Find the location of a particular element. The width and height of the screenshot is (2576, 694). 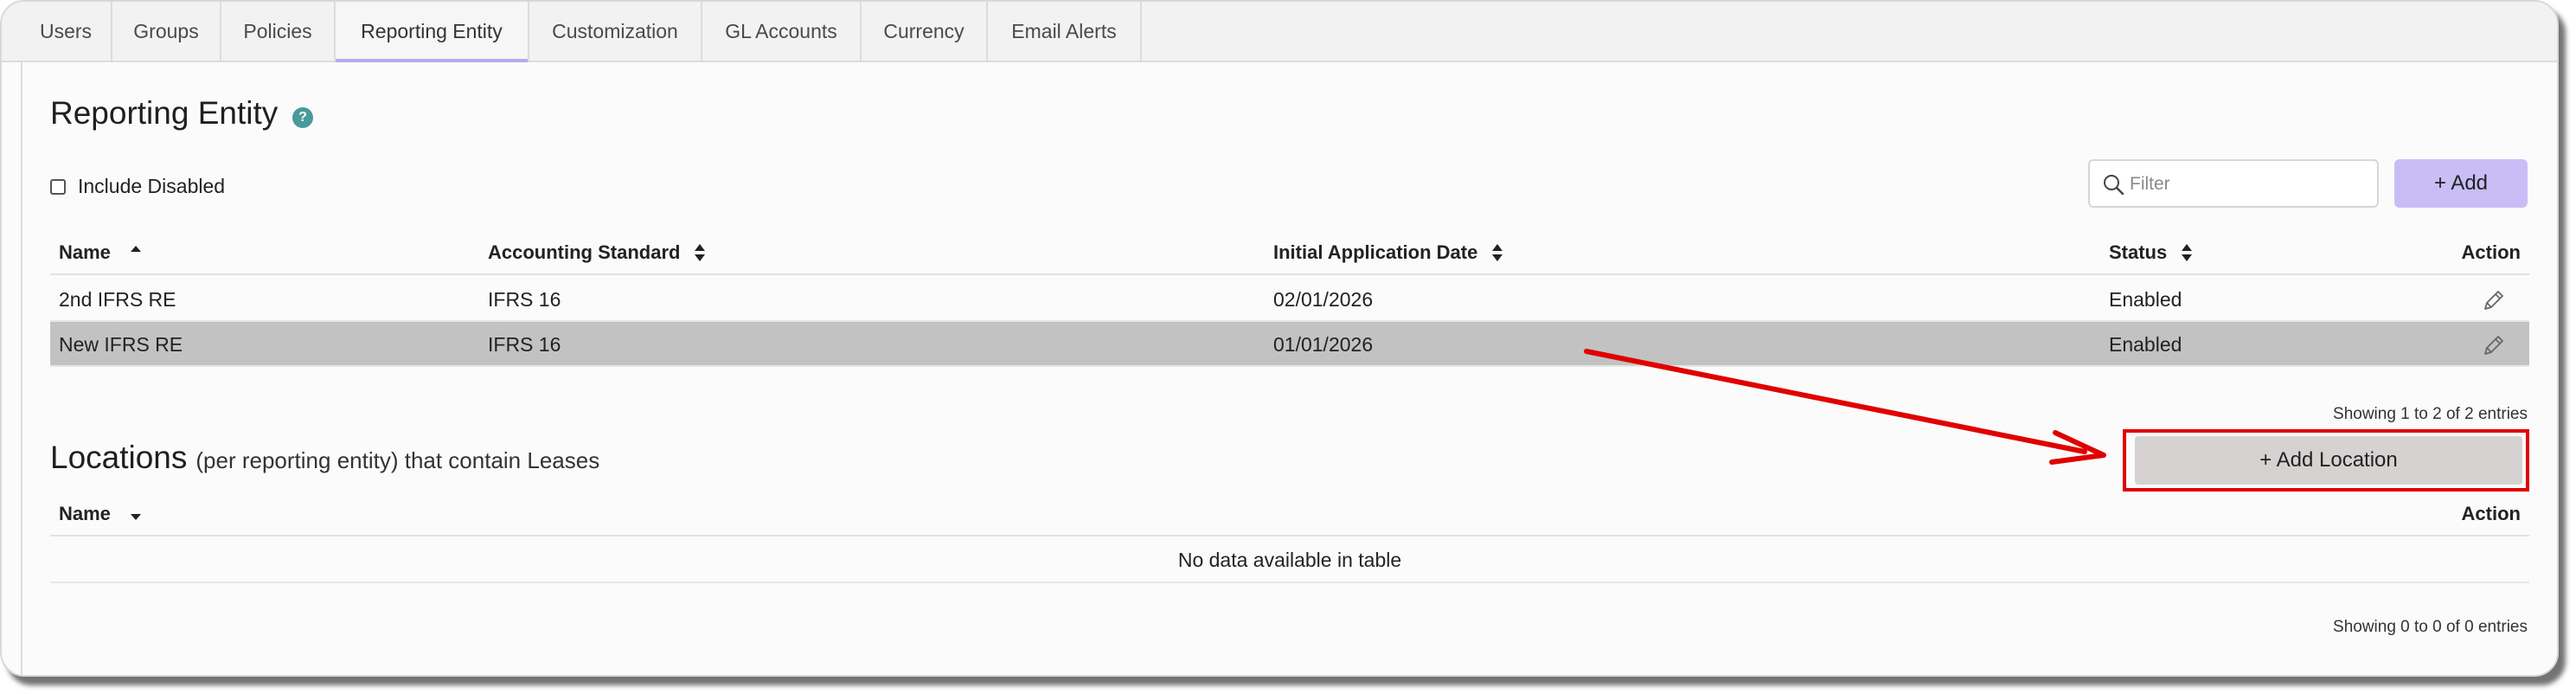

page-title: Reporting Entity is located at coordinates (164, 113).